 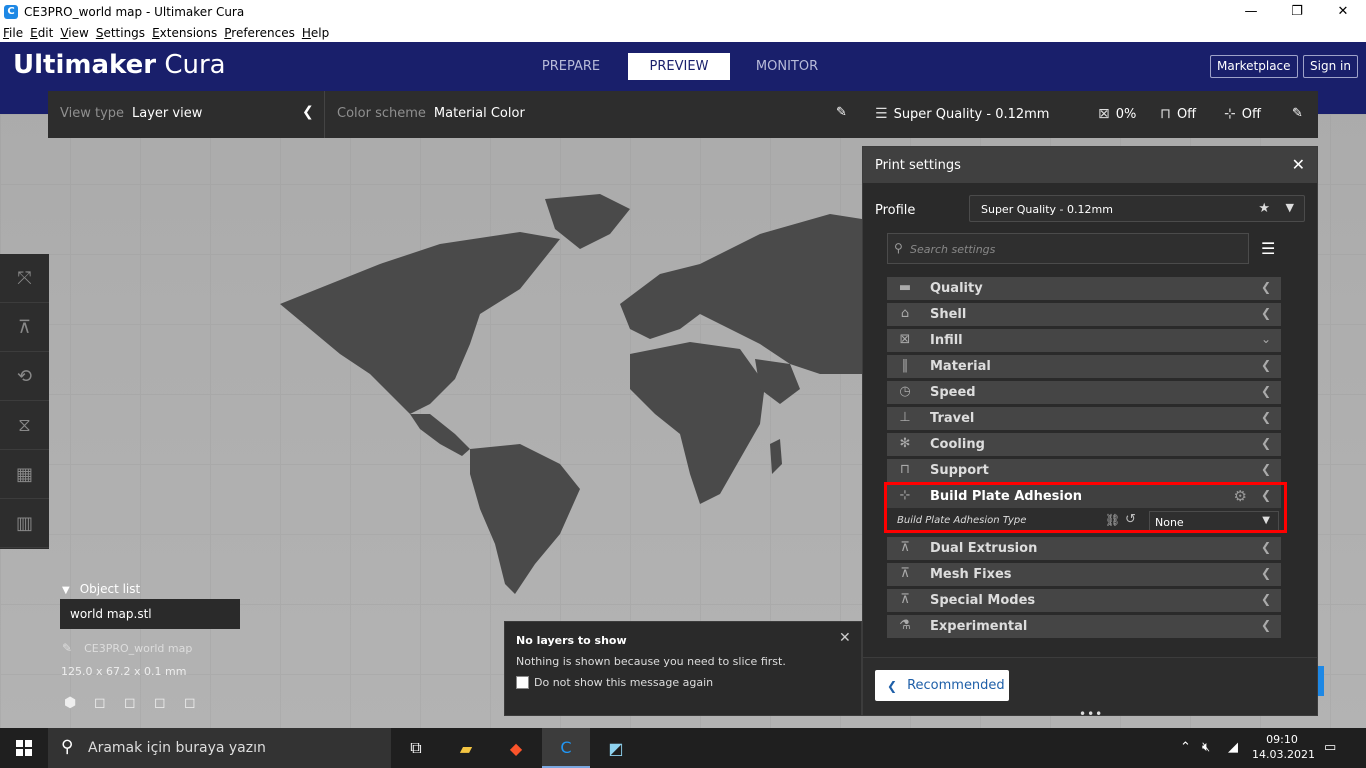 What do you see at coordinates (184, 33) in the screenshot?
I see `menu-extensions: Extensions` at bounding box center [184, 33].